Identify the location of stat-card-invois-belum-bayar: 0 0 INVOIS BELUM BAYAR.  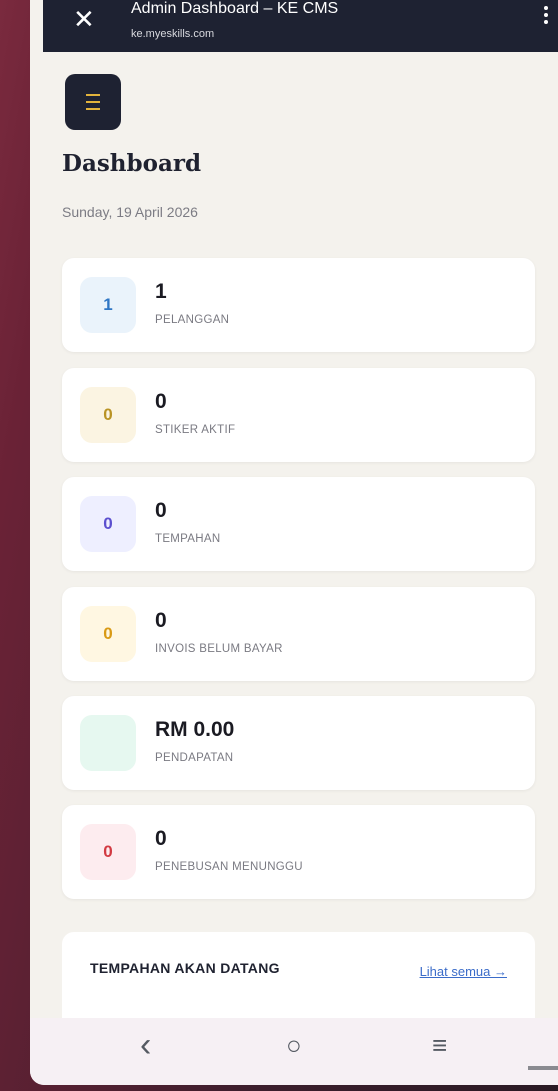
(298, 634).